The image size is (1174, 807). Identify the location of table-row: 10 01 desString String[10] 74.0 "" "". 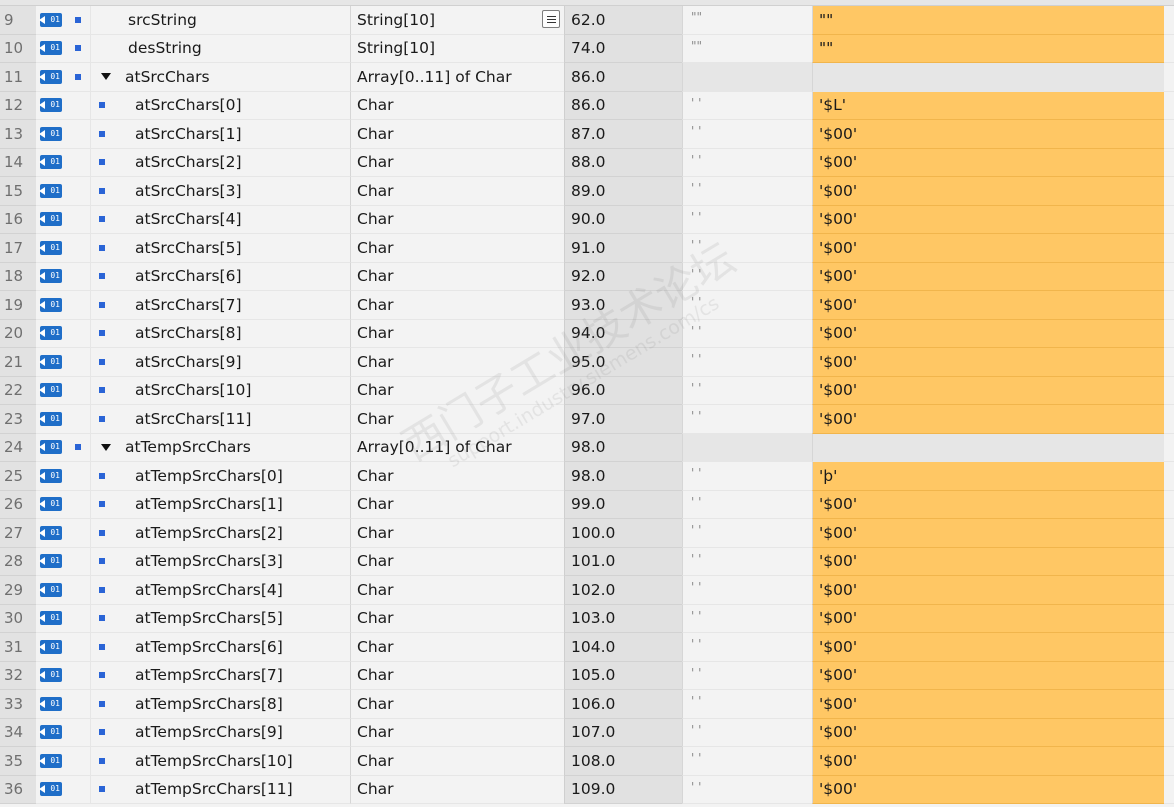
(587, 48).